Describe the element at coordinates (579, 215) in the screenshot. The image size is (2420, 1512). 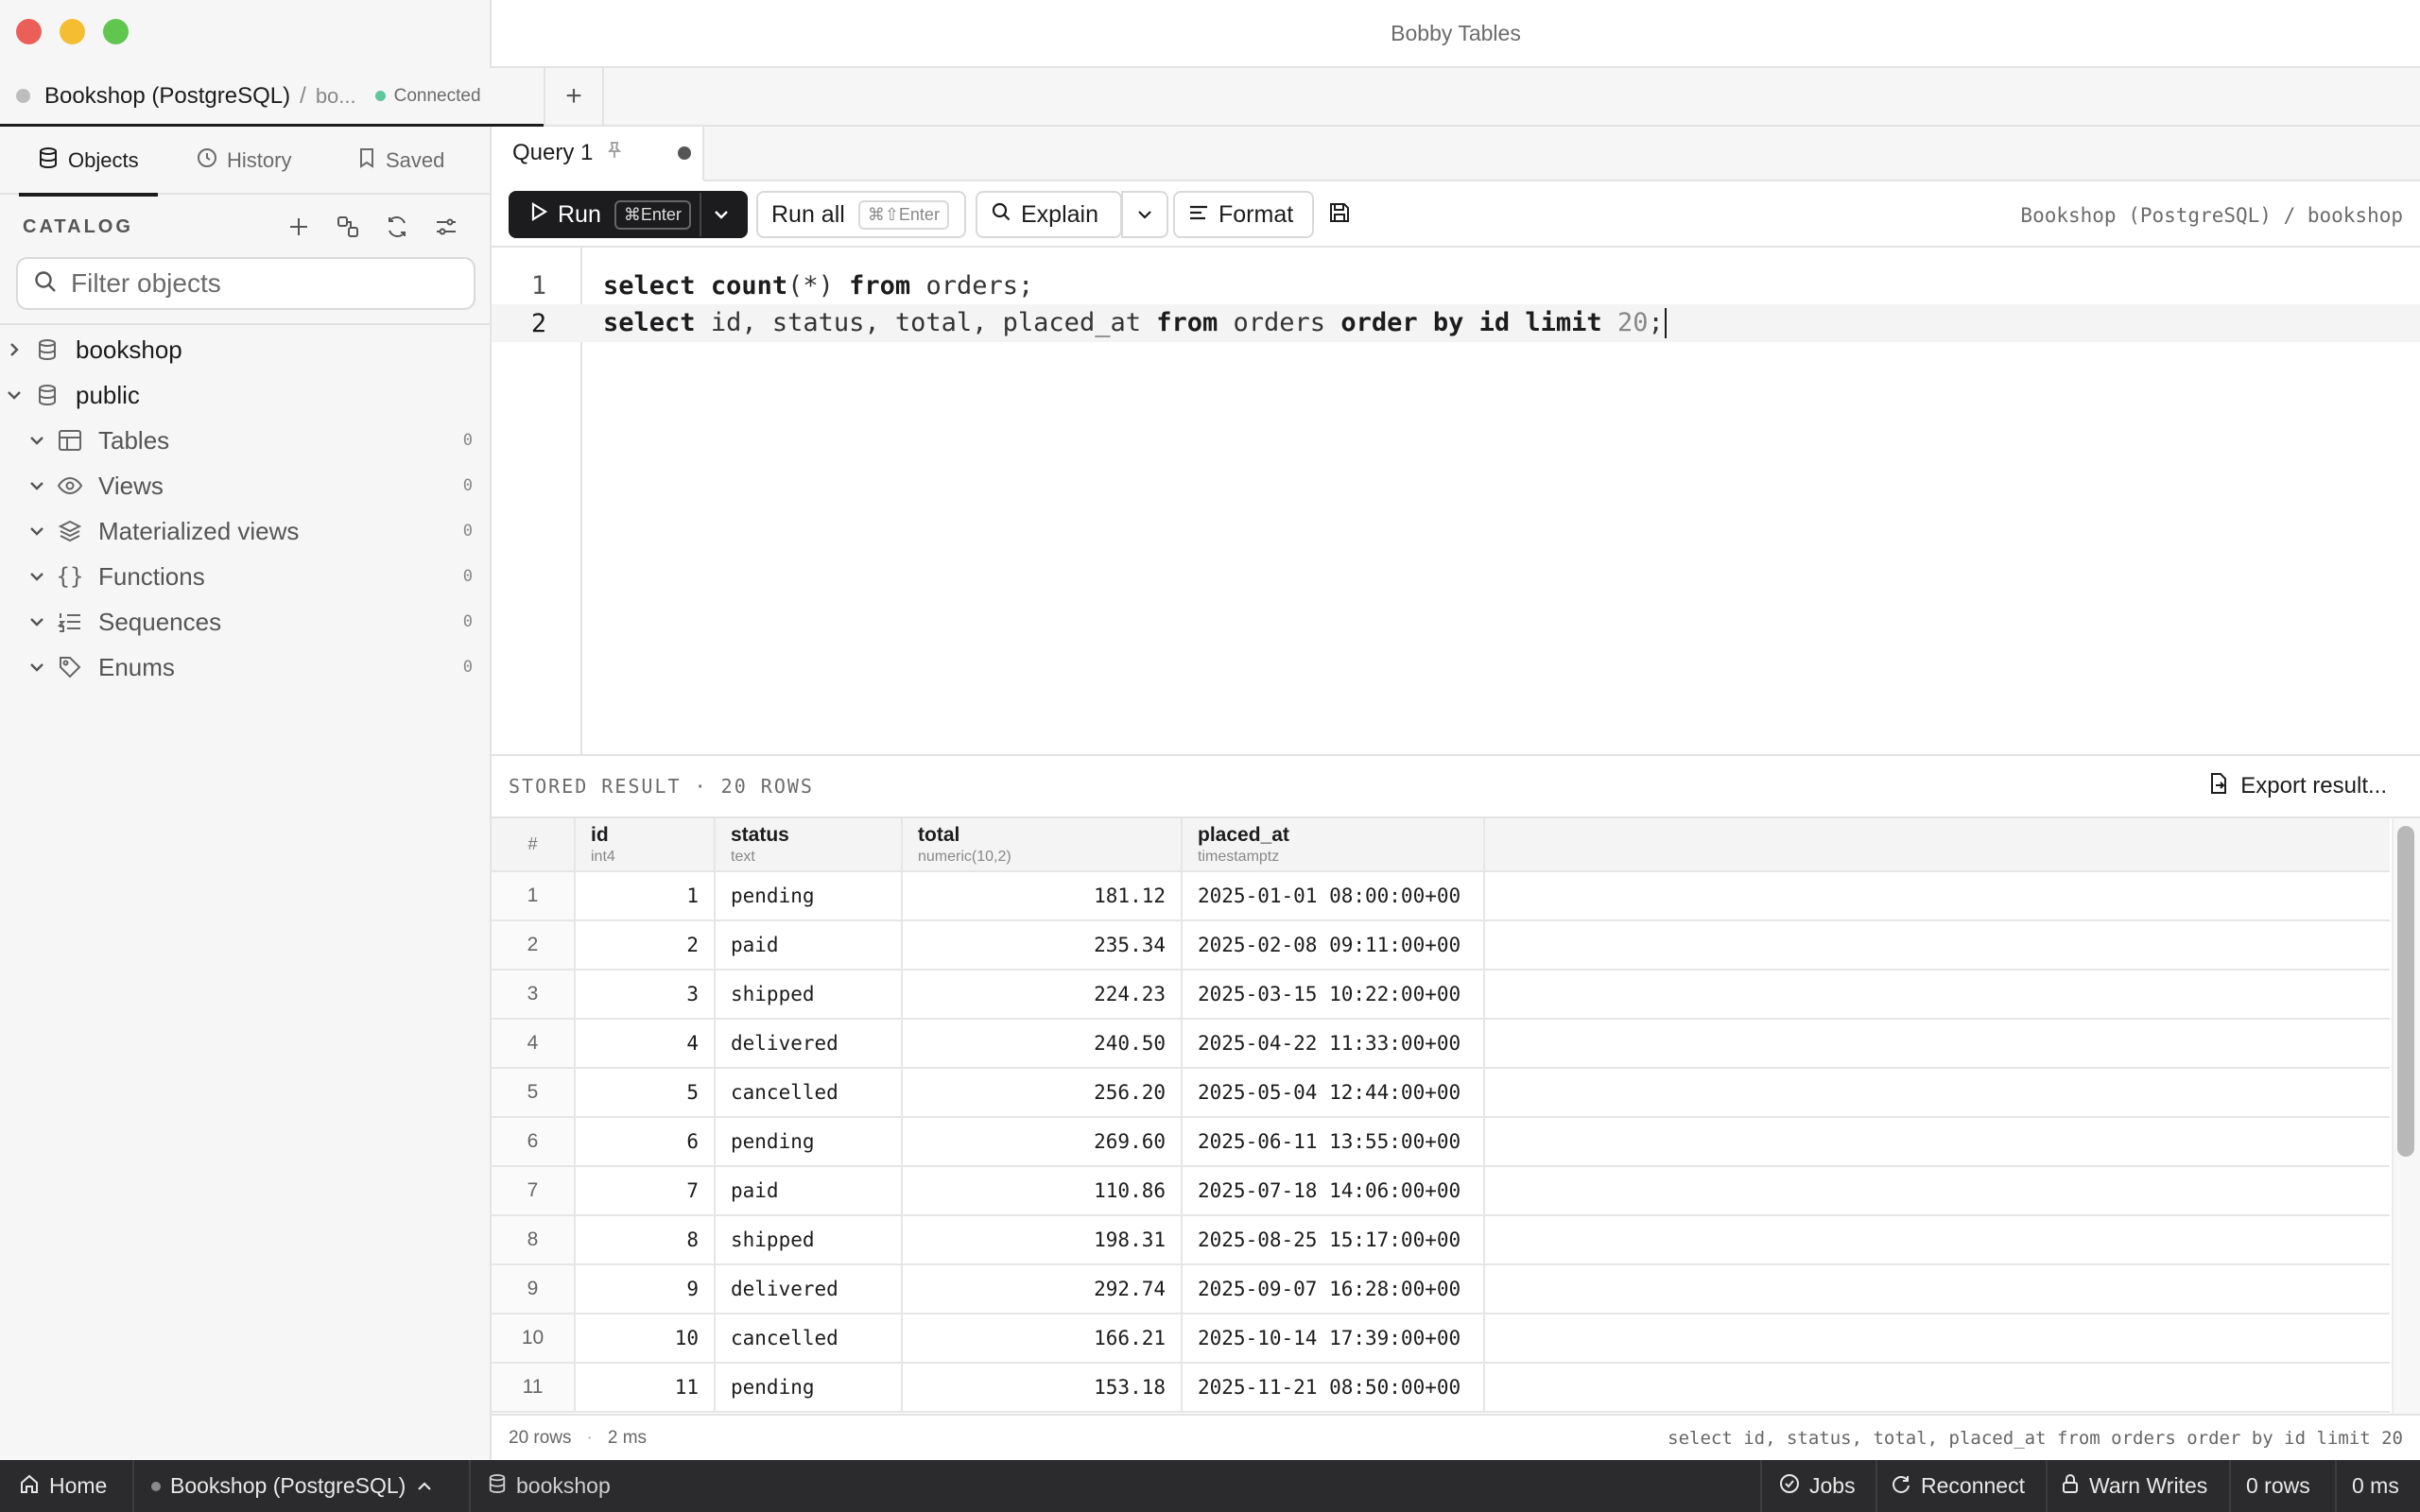
I see `run-button: Run` at that location.